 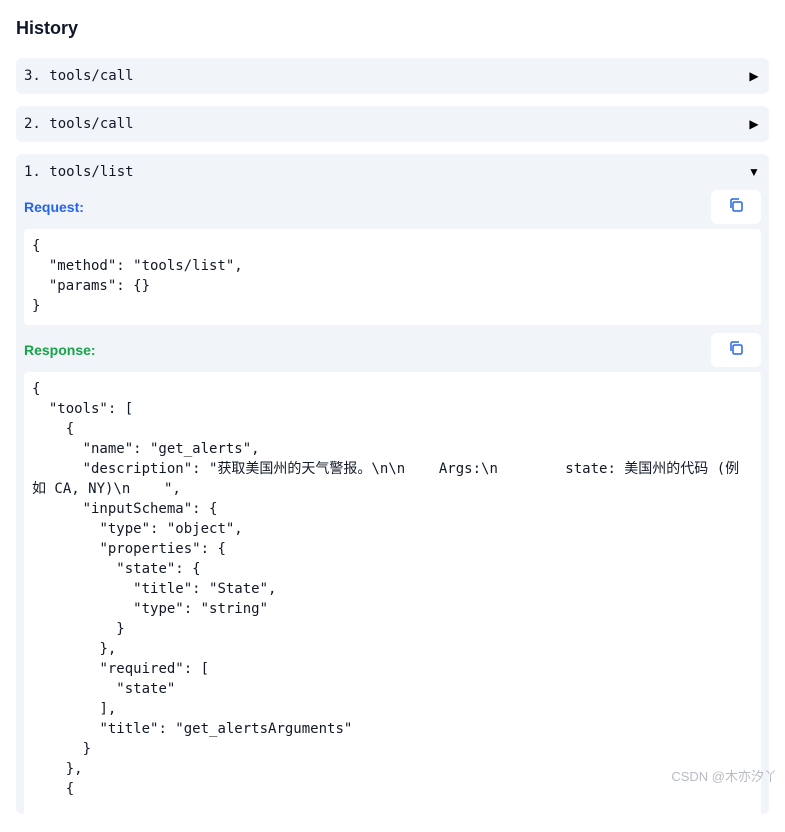 What do you see at coordinates (392, 207) in the screenshot?
I see `request-section-header: Request:` at bounding box center [392, 207].